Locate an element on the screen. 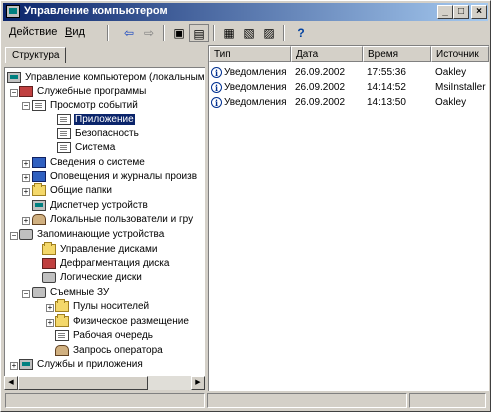  tree-item-media-pools: Пулы носителей is located at coordinates (102, 306).